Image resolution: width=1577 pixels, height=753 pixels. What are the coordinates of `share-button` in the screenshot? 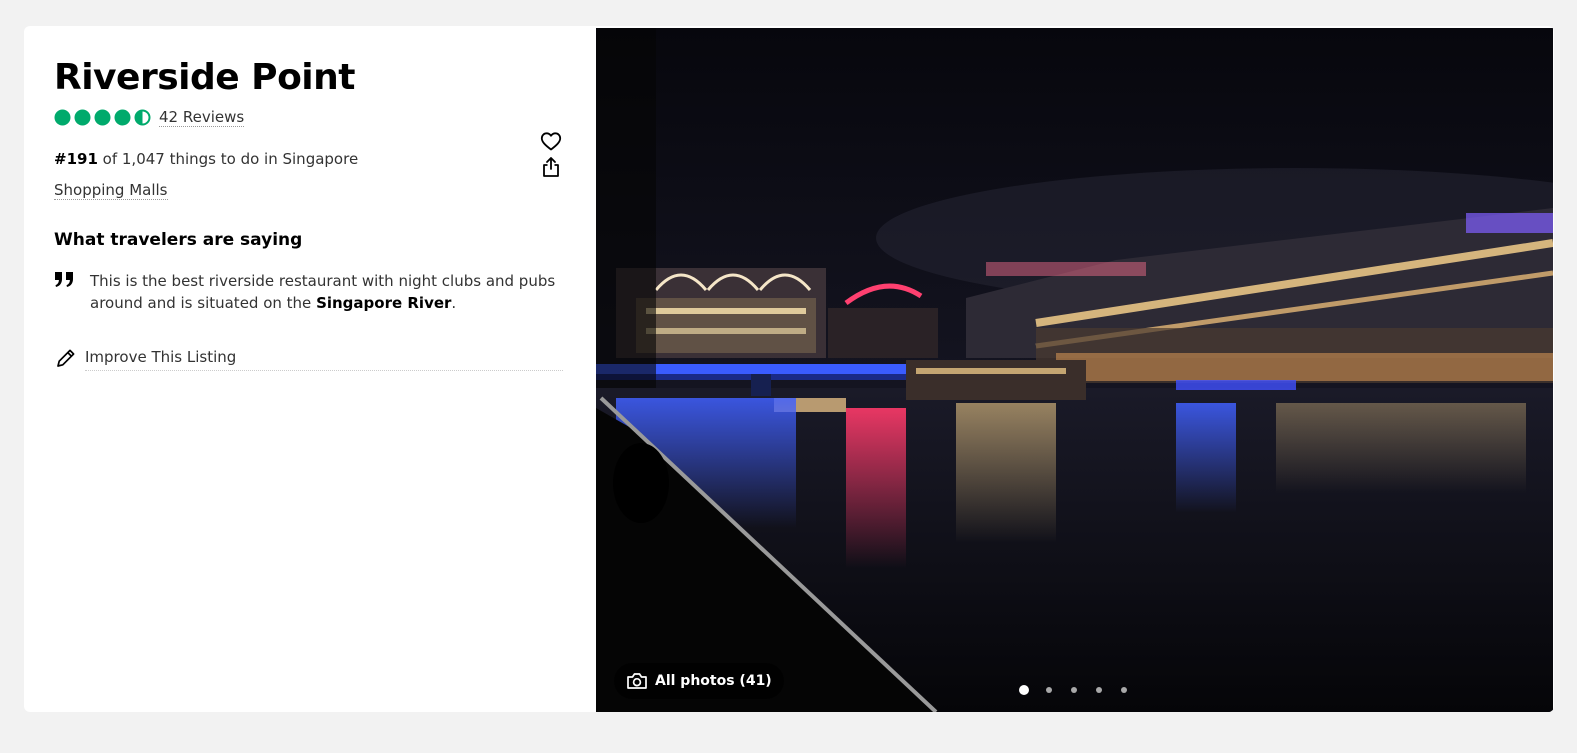 It's located at (551, 167).